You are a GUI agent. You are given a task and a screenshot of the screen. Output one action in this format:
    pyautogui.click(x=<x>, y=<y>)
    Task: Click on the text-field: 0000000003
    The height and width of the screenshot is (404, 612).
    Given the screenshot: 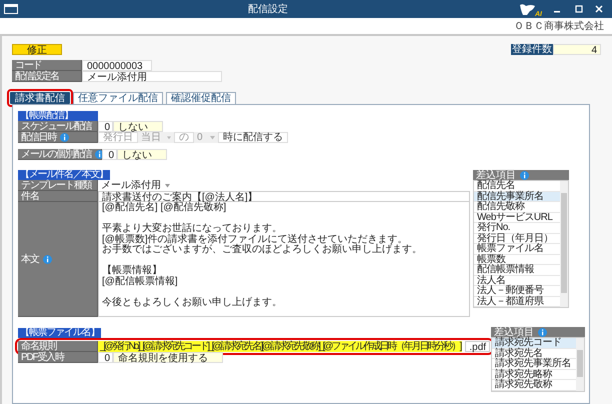 What is the action you would take?
    pyautogui.click(x=117, y=65)
    